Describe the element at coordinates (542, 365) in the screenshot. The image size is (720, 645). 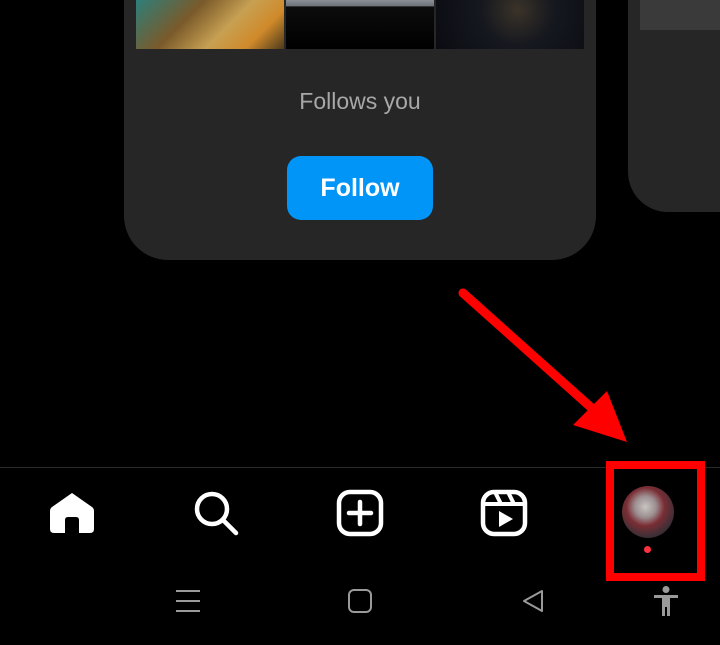
I see `annotation-arrow-icon` at that location.